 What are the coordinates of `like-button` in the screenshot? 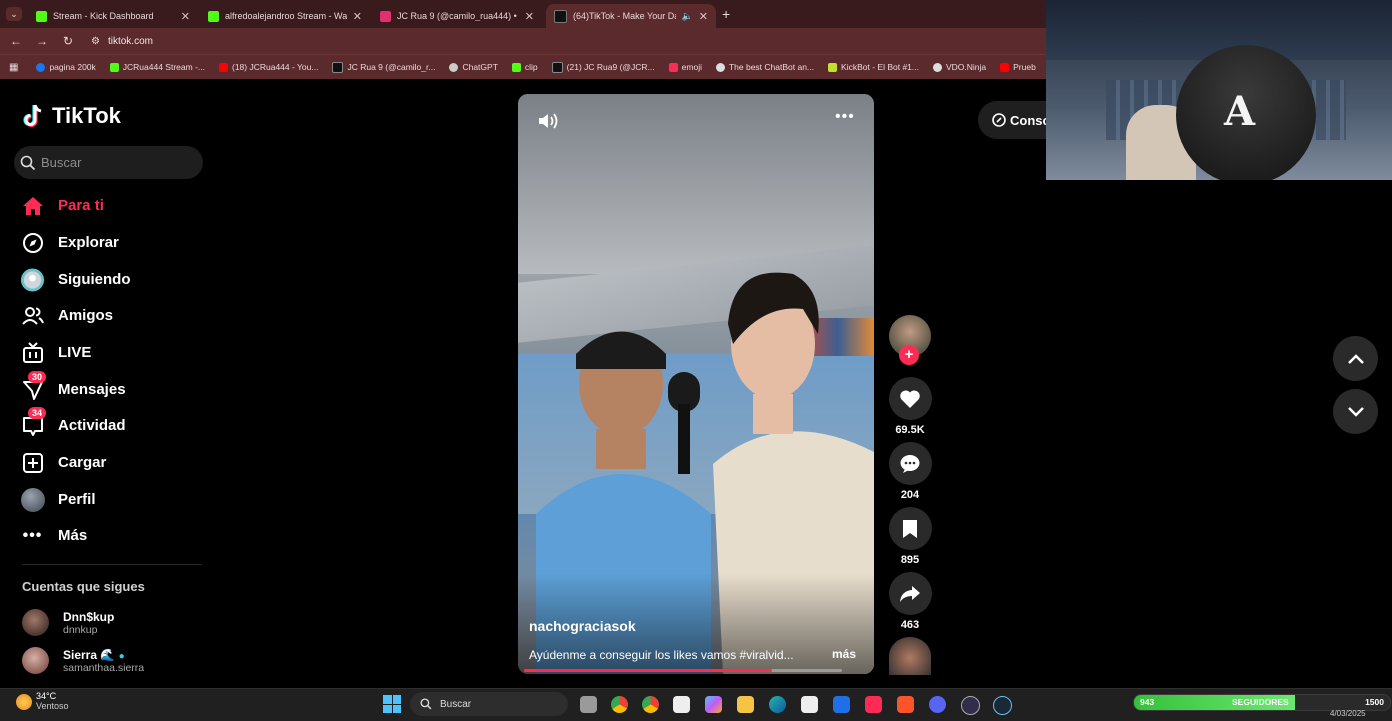 It's located at (910, 398).